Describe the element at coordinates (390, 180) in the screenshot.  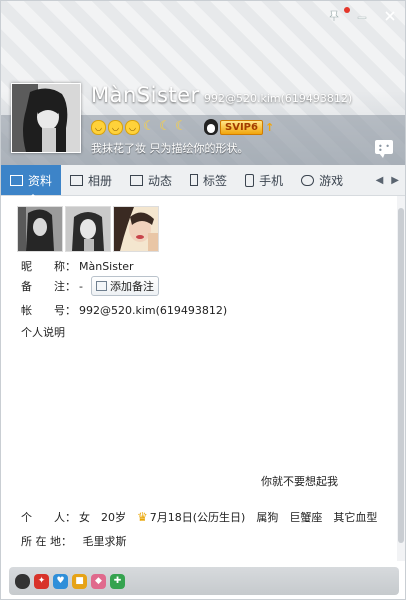
I see `tab-scroll-controls: ◀ ▶` at that location.